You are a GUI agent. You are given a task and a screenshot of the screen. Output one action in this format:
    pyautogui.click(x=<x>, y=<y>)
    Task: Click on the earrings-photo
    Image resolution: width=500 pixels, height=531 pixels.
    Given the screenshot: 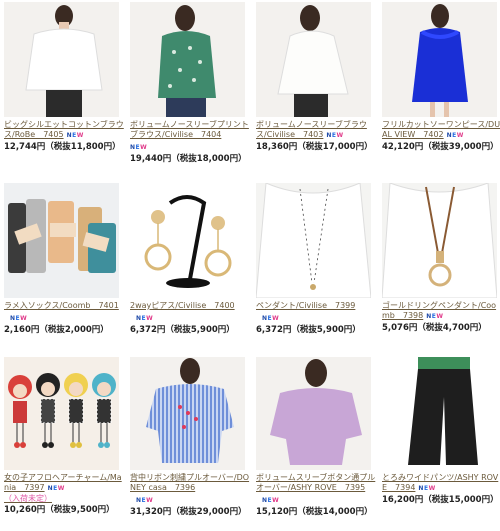 What is the action you would take?
    pyautogui.click(x=187, y=240)
    